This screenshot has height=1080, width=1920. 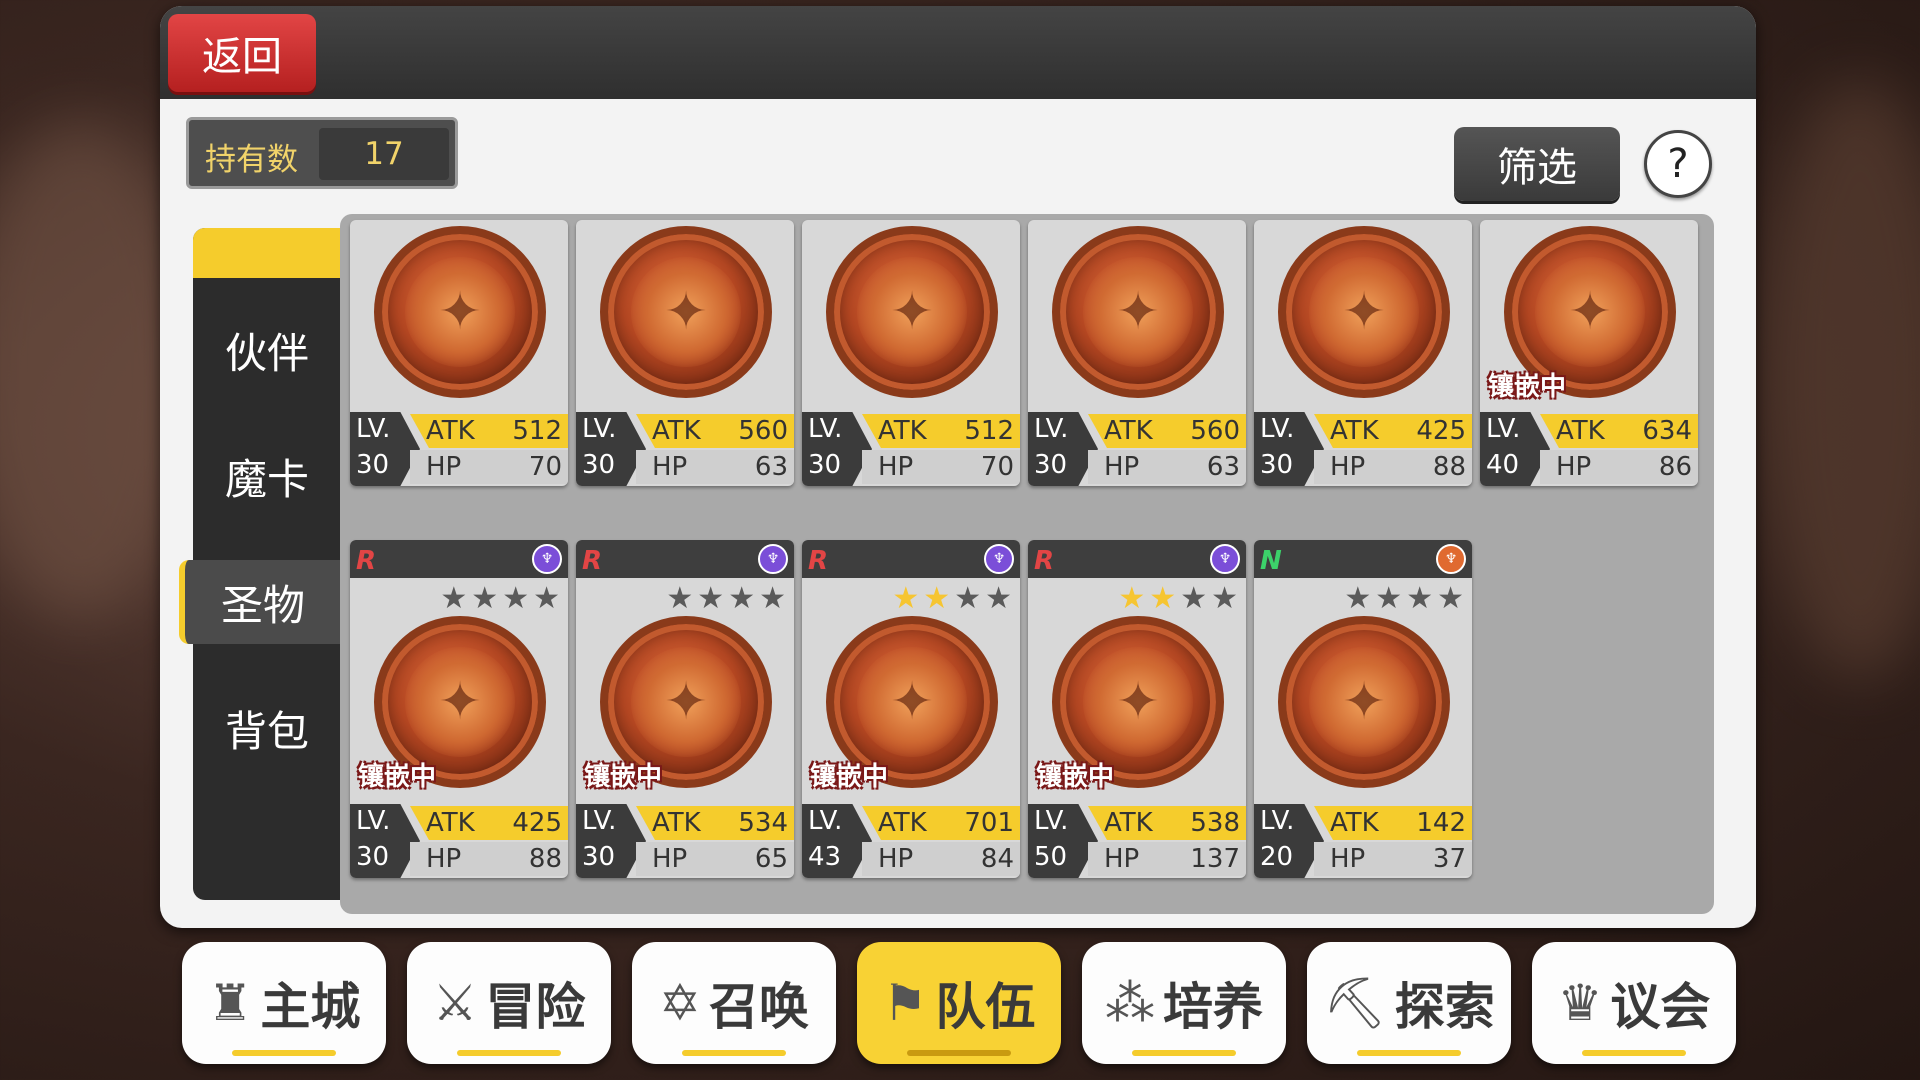 I want to click on relic-card: N ♆ ★ ★ ★ ★ ✦ LV. 20 ATK 142 HP 37, so click(x=1363, y=709).